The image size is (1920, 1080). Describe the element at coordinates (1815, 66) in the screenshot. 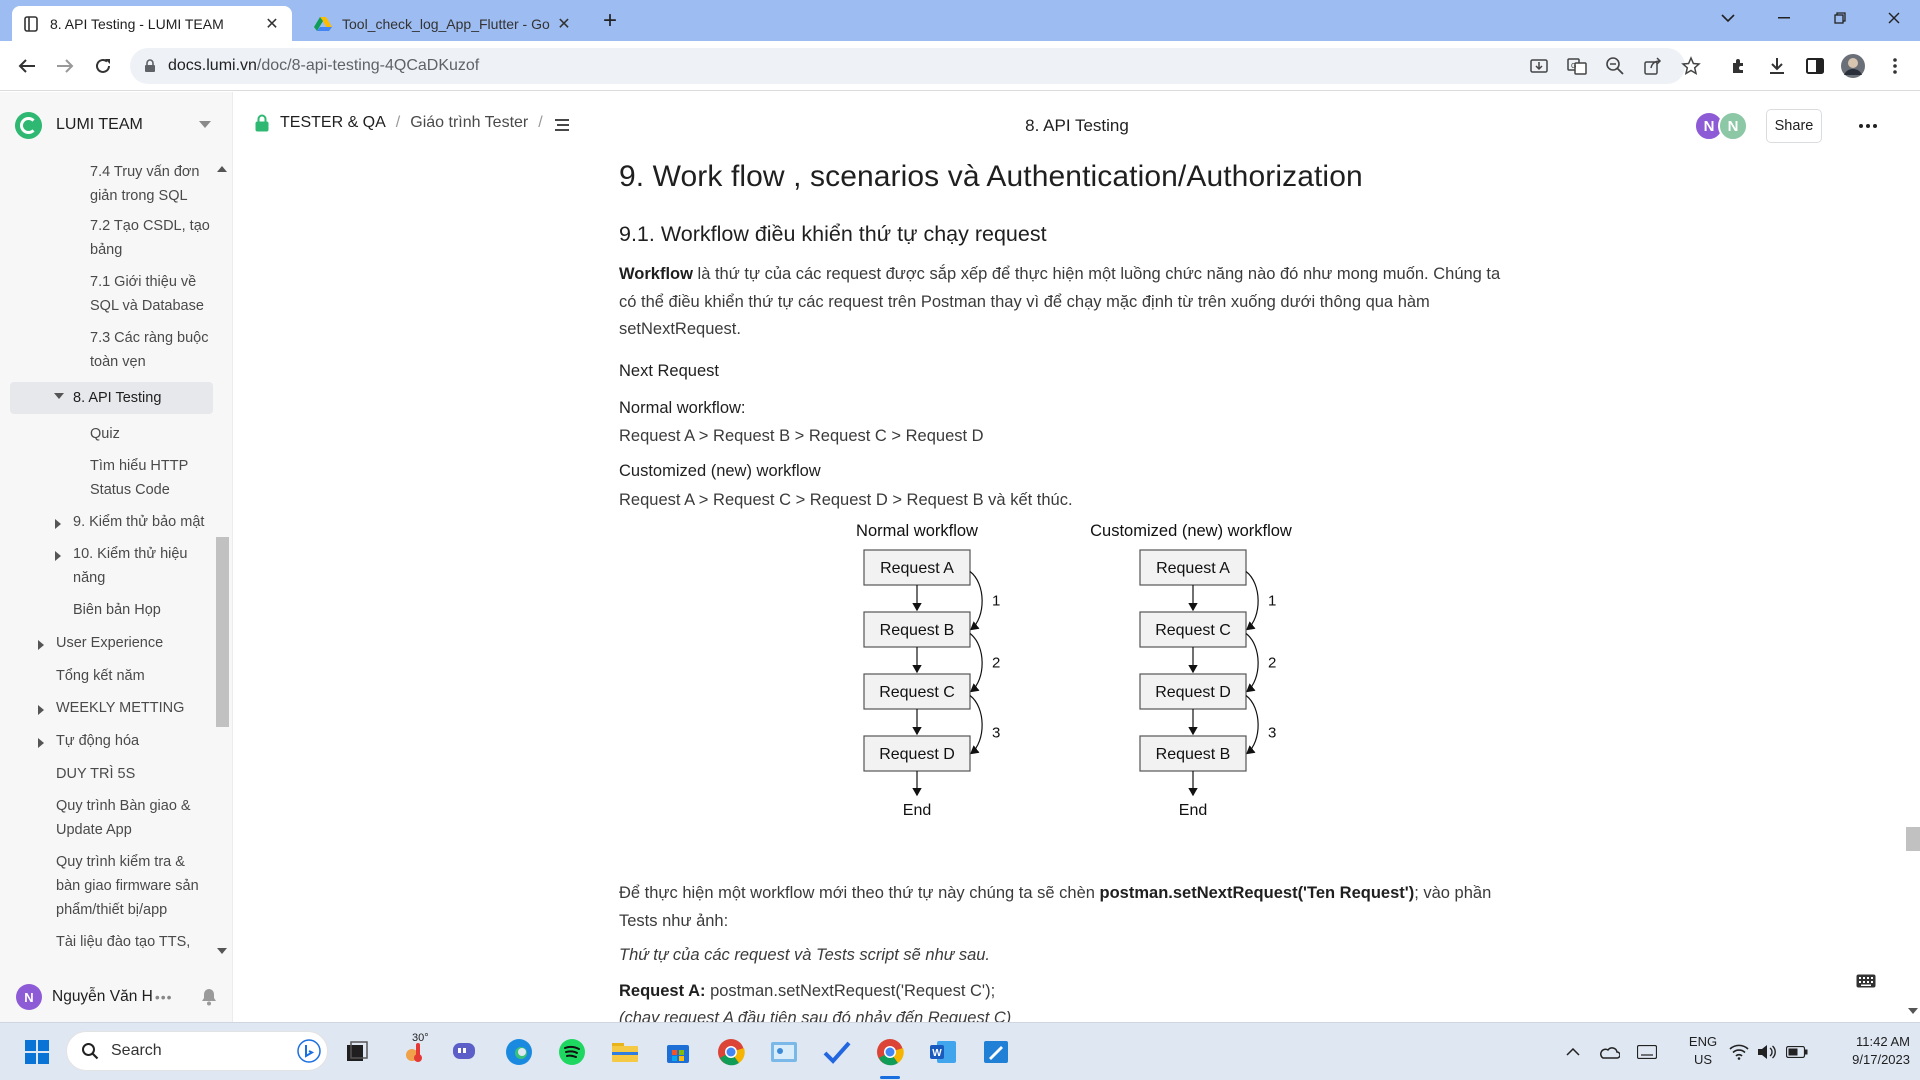

I see `side-panel-icon` at that location.